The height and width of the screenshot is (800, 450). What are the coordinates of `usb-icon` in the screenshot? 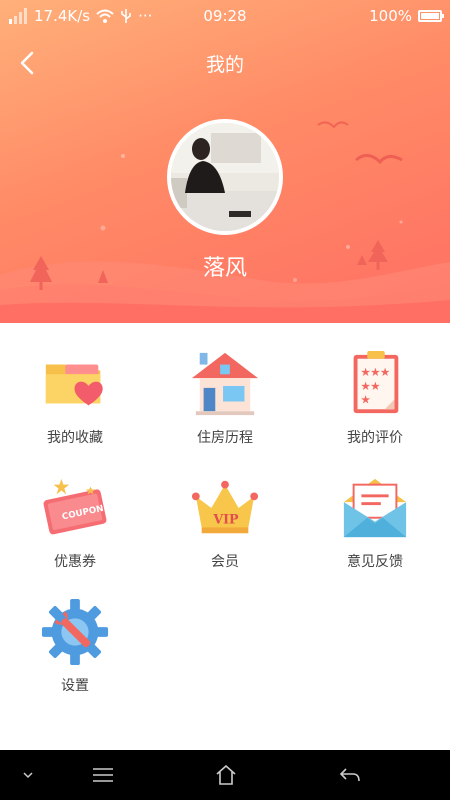 It's located at (126, 16).